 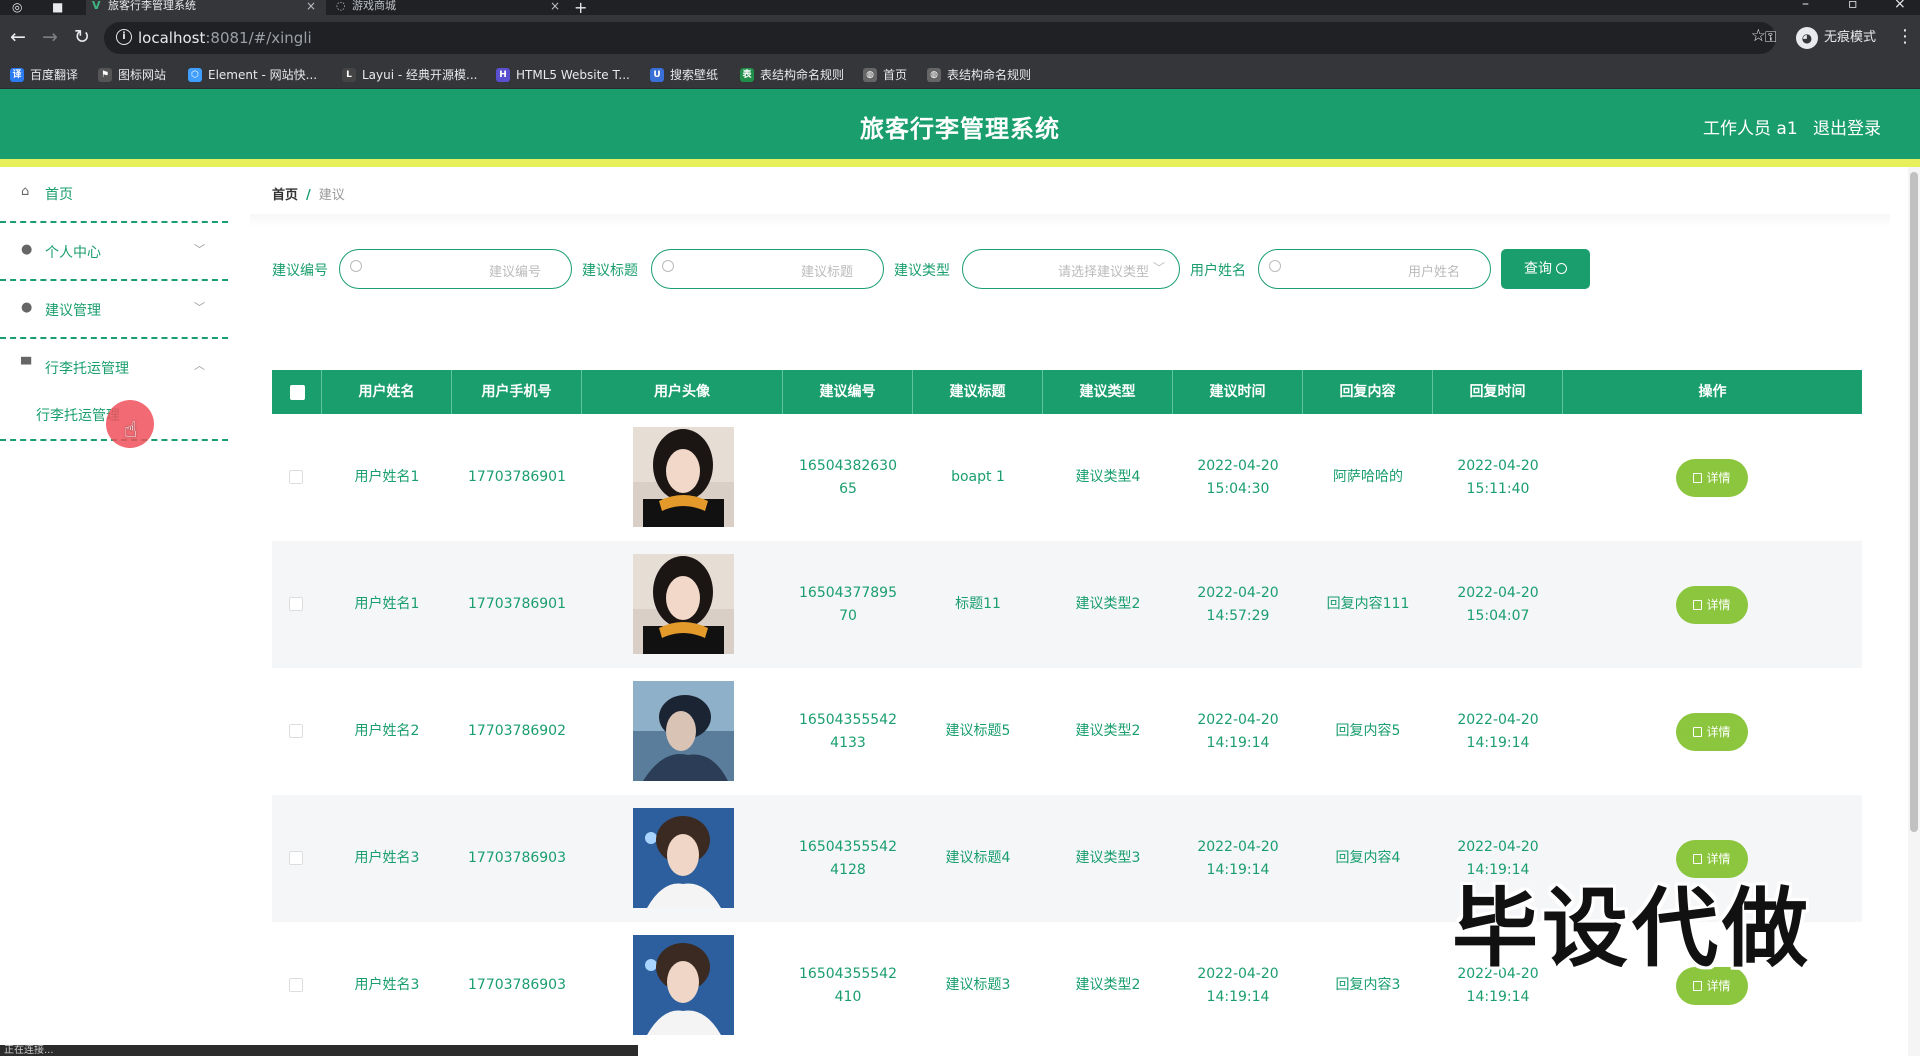 I want to click on cell-title: 标题11, so click(x=978, y=604).